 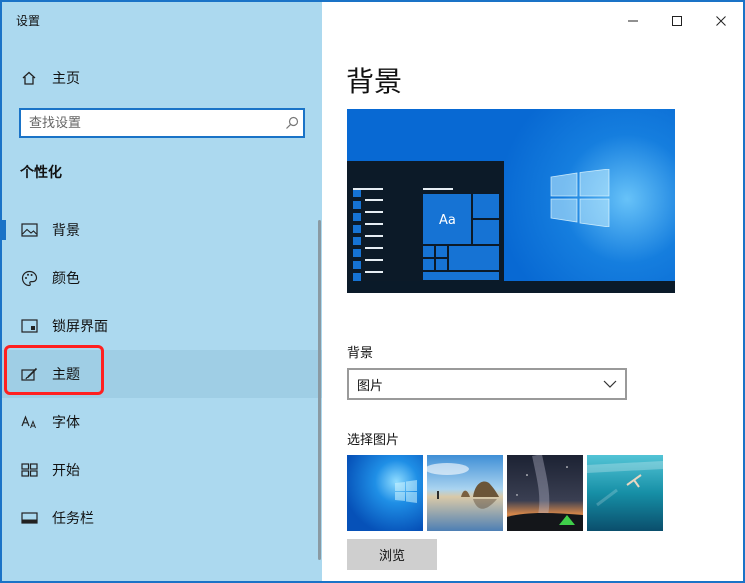 I want to click on palette-icon, so click(x=29, y=278).